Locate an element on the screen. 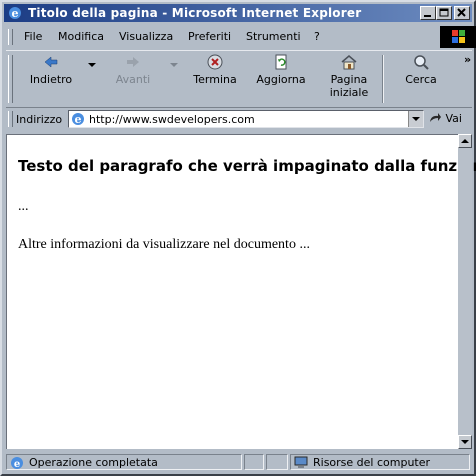  home-label-line2: iniziale is located at coordinates (349, 92).